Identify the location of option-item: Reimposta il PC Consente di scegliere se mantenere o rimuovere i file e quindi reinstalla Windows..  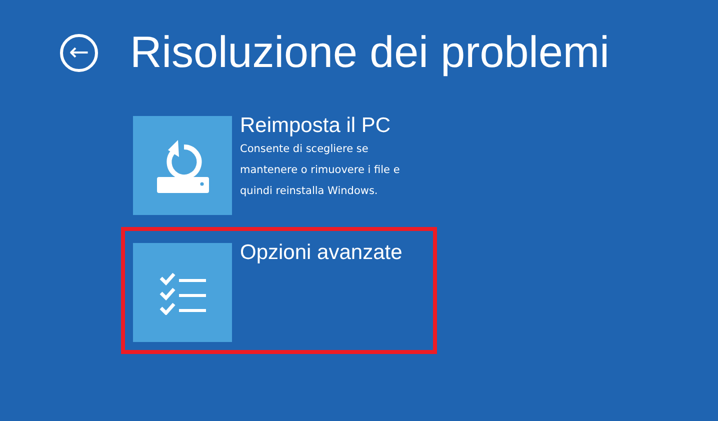
(279, 163).